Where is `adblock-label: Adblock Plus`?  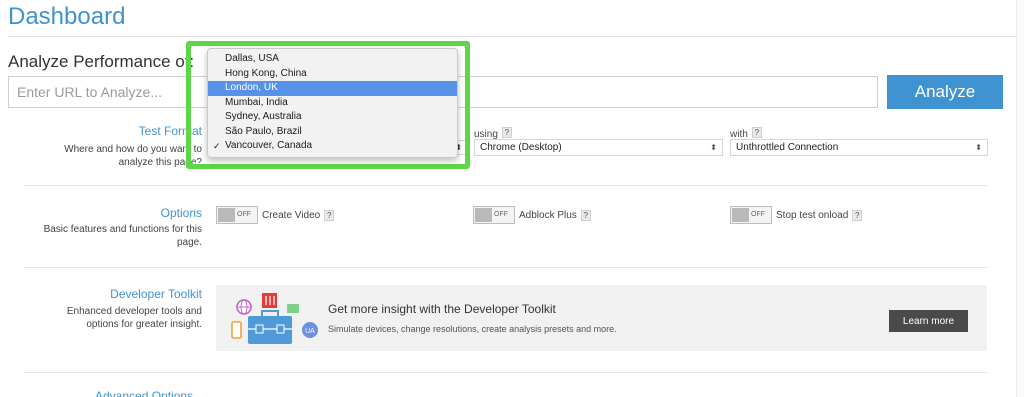 adblock-label: Adblock Plus is located at coordinates (548, 215).